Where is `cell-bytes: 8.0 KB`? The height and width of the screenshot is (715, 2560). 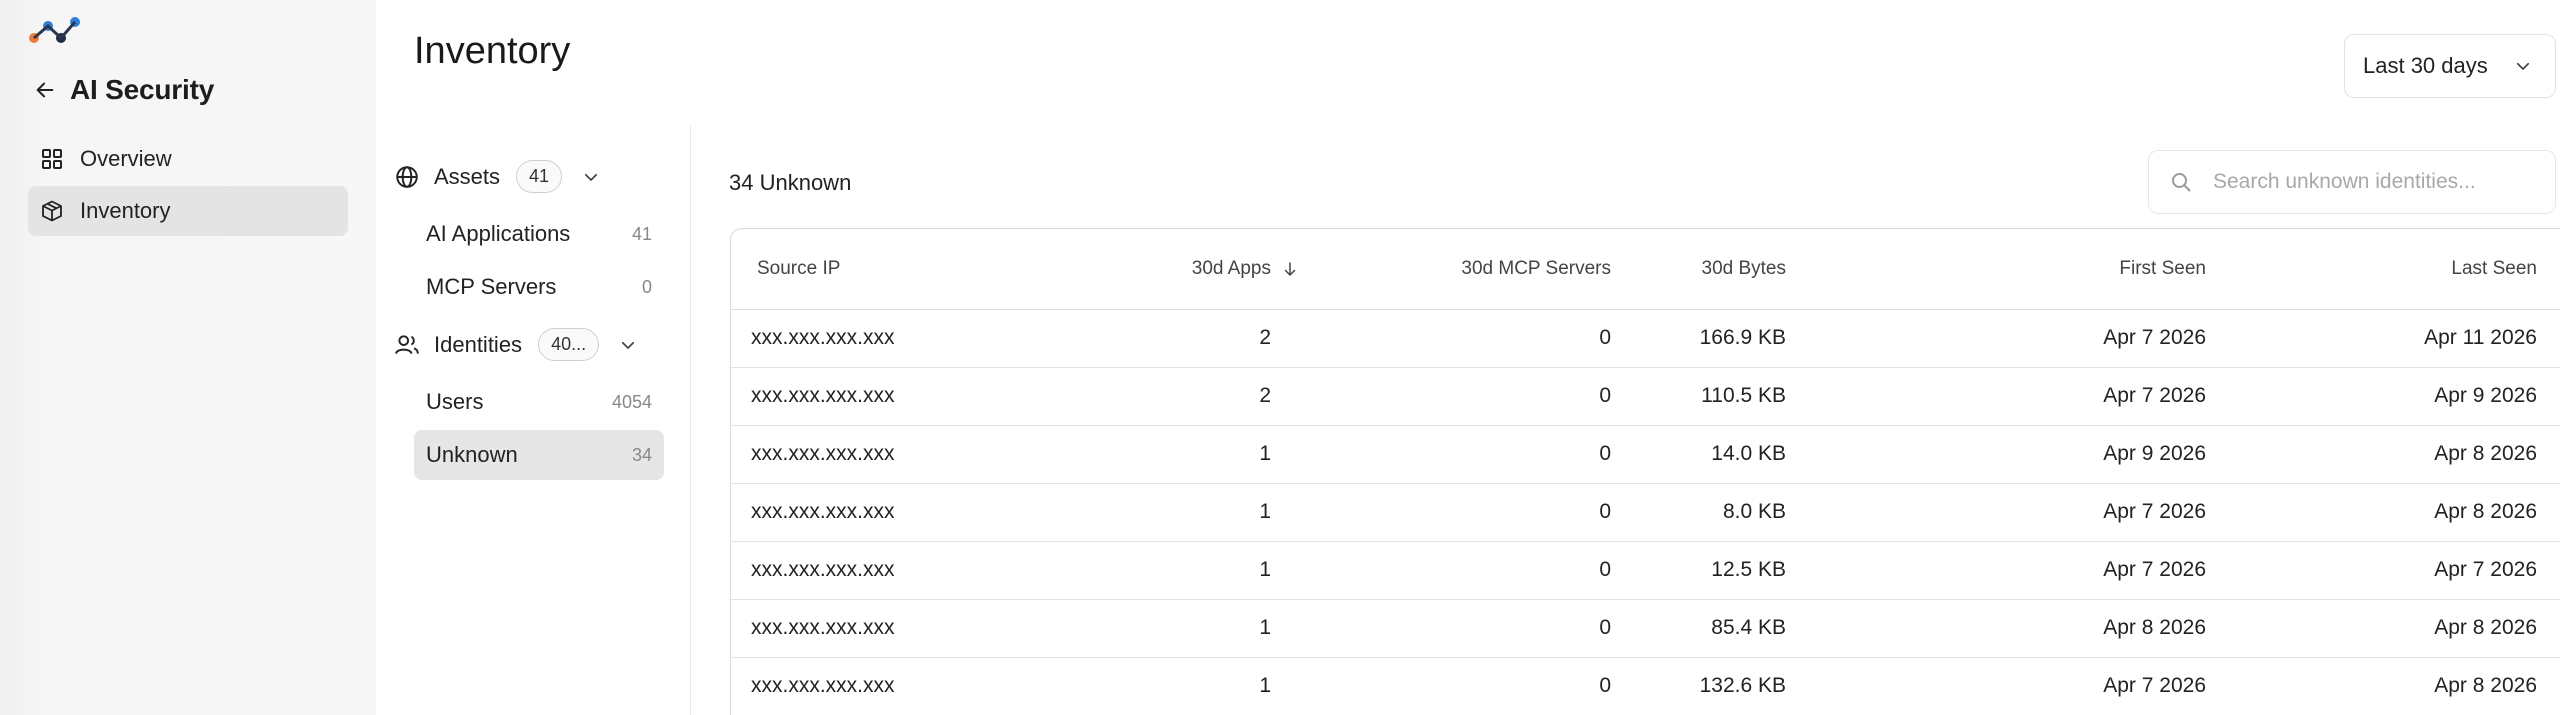 cell-bytes: 8.0 KB is located at coordinates (1698, 512).